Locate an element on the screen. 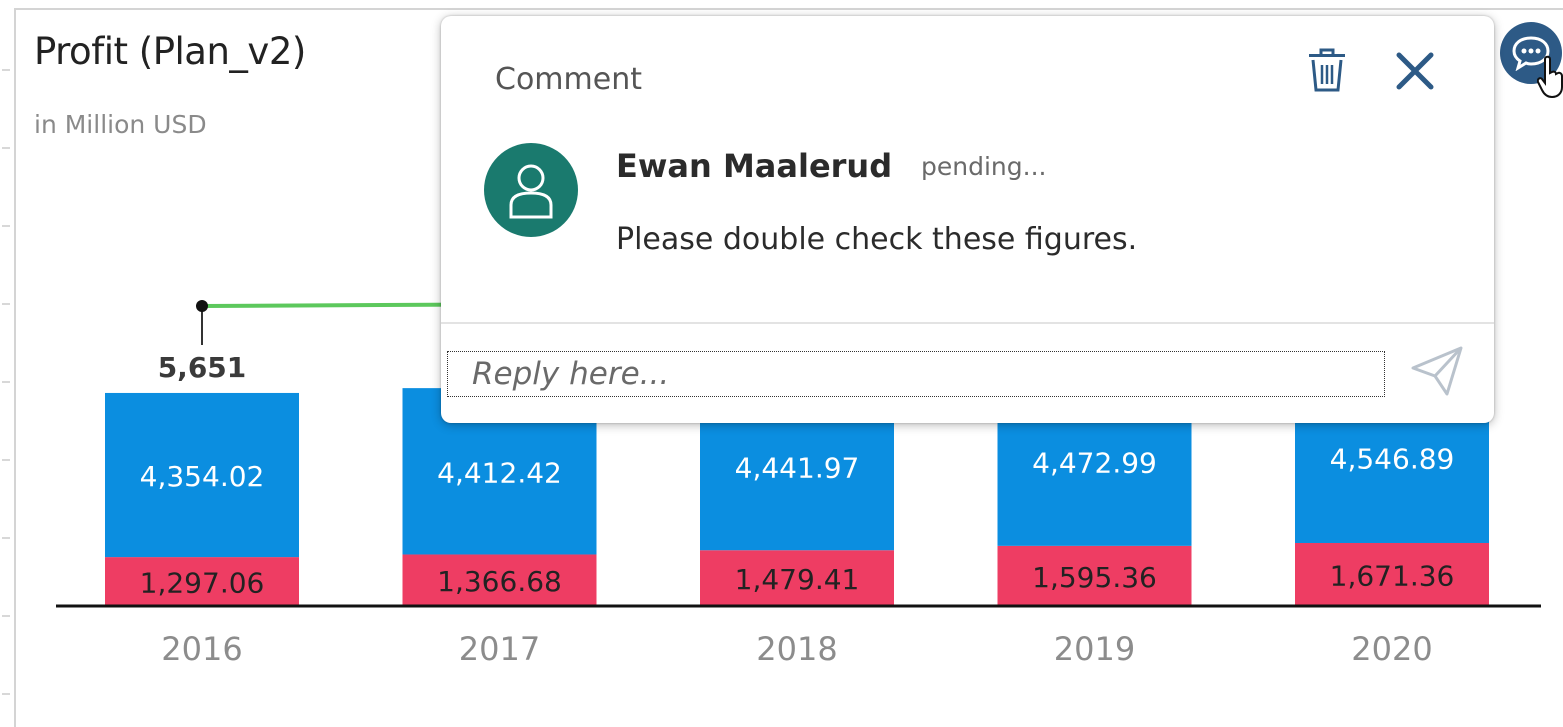  data-label: 4,546.89 is located at coordinates (1392, 458).